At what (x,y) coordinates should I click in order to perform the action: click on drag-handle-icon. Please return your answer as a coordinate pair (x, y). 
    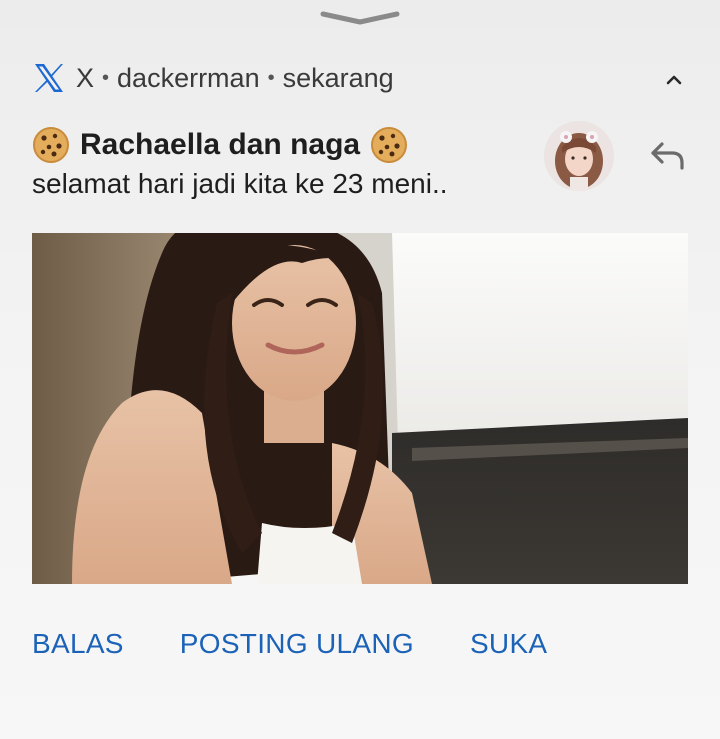
    Looking at the image, I should click on (360, 18).